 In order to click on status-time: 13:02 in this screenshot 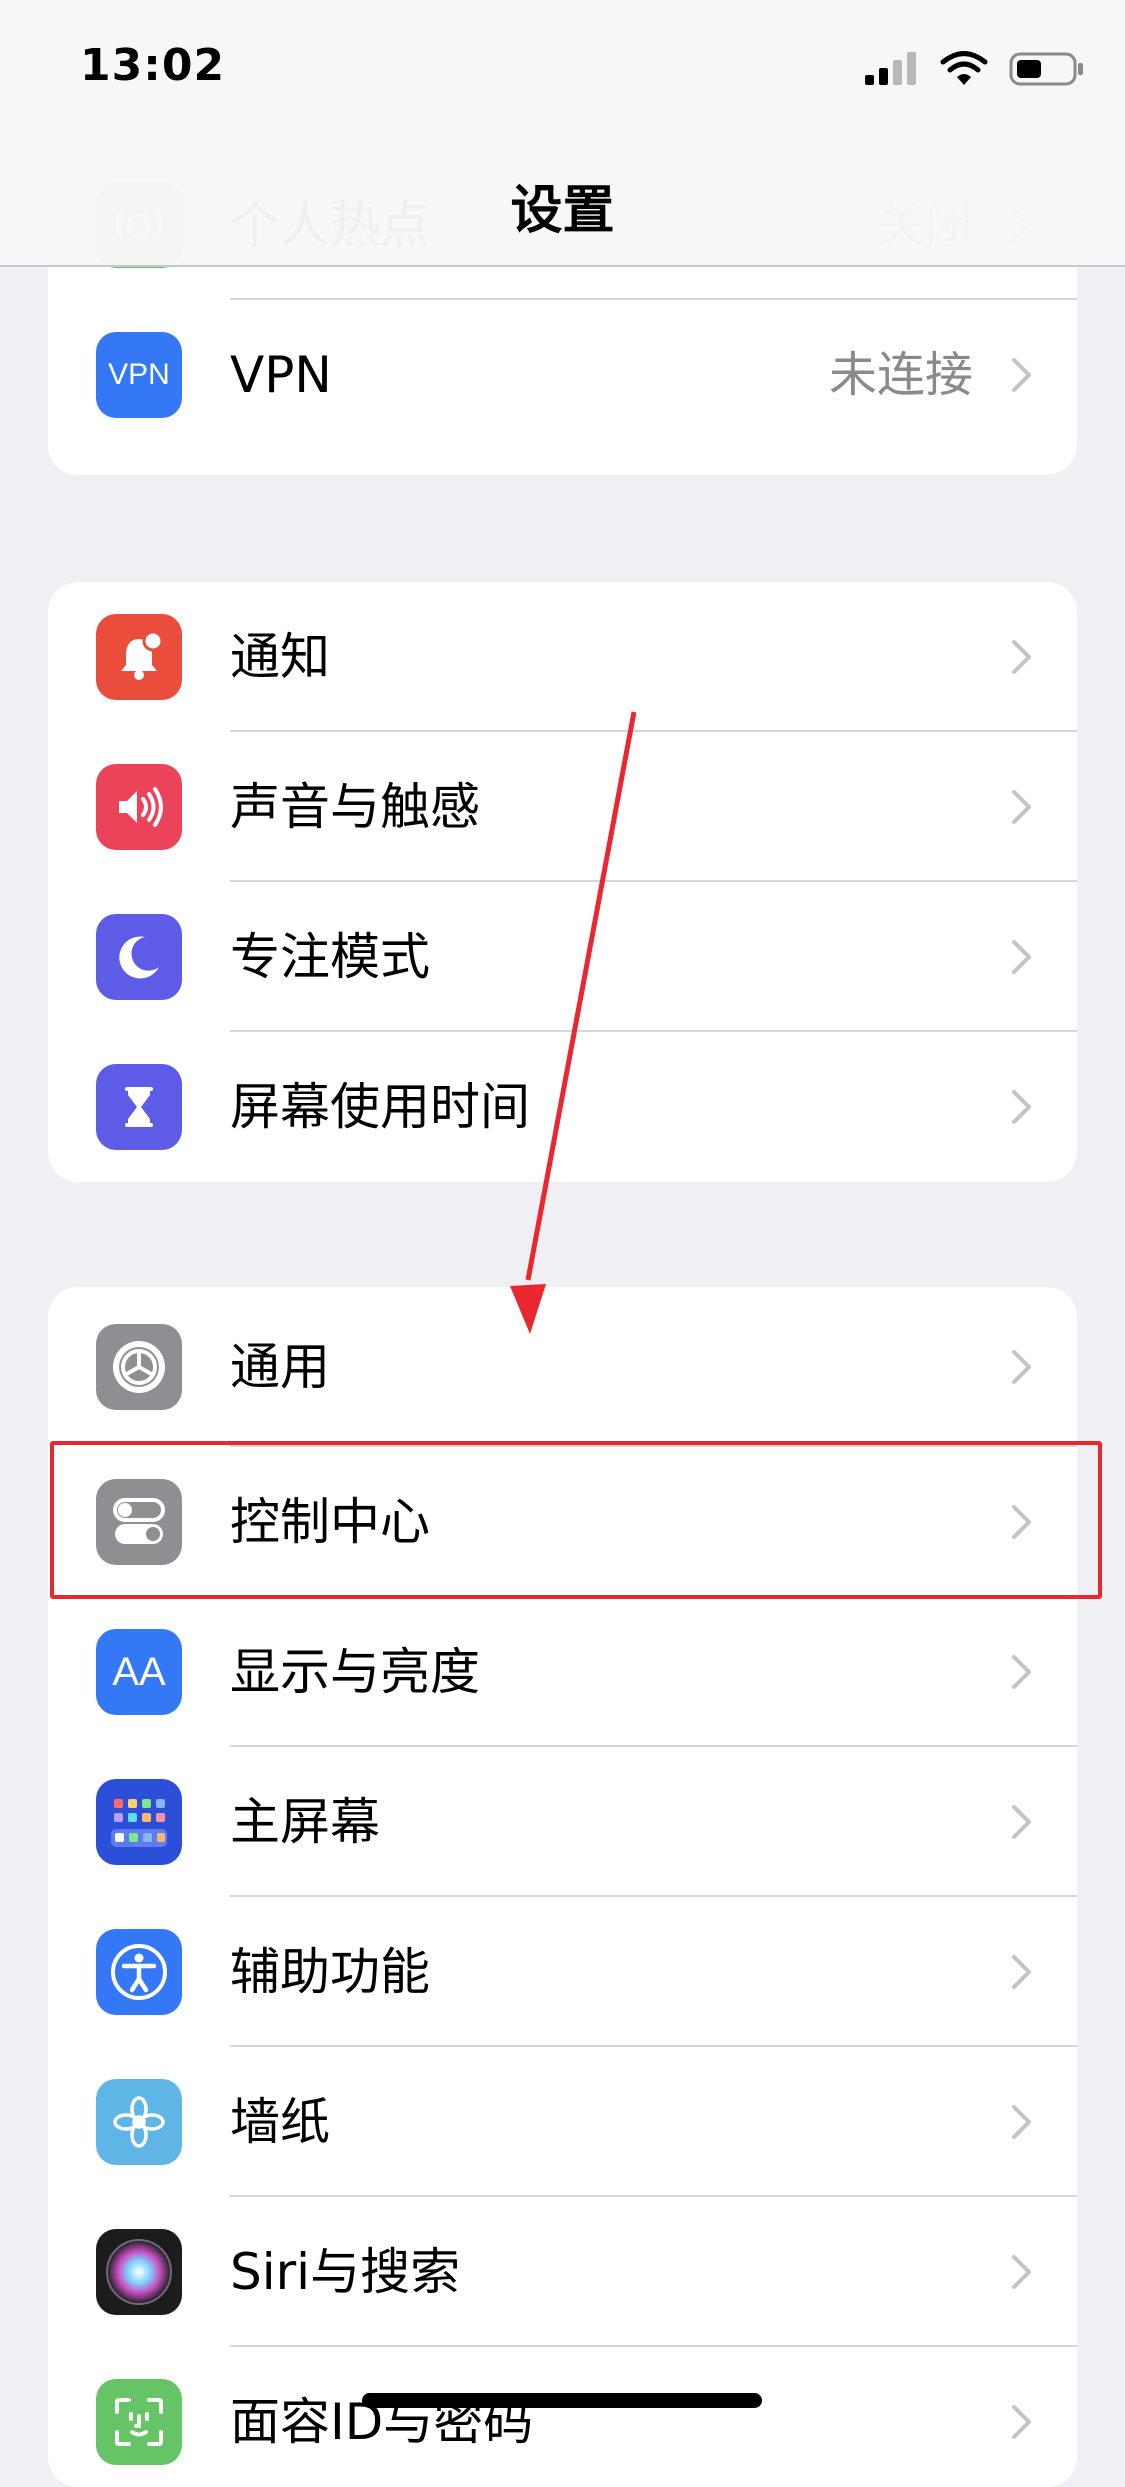, I will do `click(153, 65)`.